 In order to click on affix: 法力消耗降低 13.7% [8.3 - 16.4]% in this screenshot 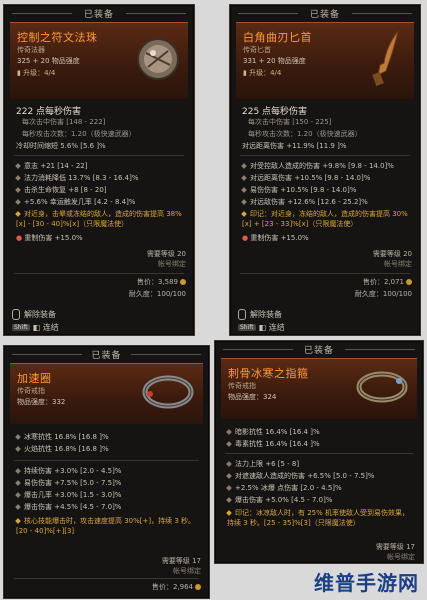, I will do `click(77, 178)`.